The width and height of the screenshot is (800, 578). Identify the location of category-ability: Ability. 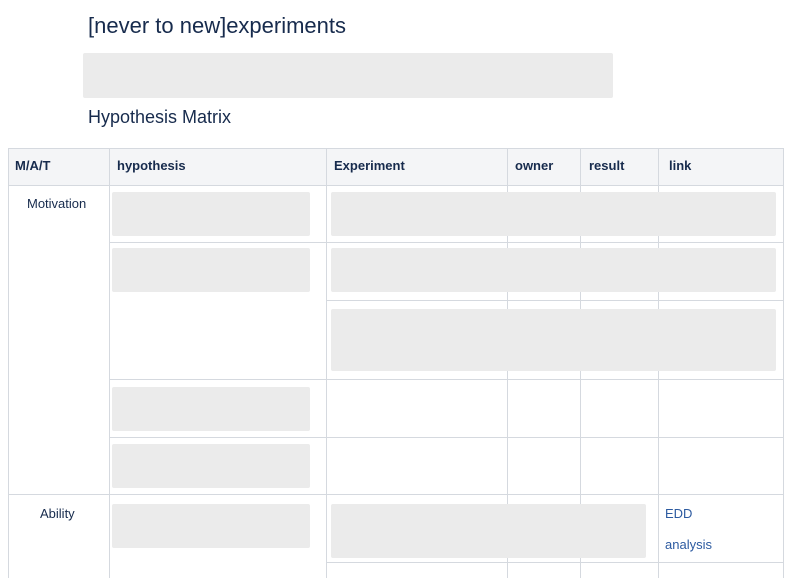
(57, 513).